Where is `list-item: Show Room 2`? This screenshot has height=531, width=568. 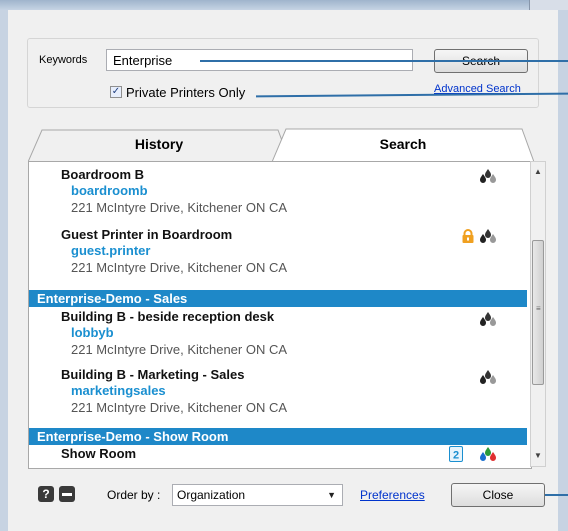 list-item: Show Room 2 is located at coordinates (280, 456).